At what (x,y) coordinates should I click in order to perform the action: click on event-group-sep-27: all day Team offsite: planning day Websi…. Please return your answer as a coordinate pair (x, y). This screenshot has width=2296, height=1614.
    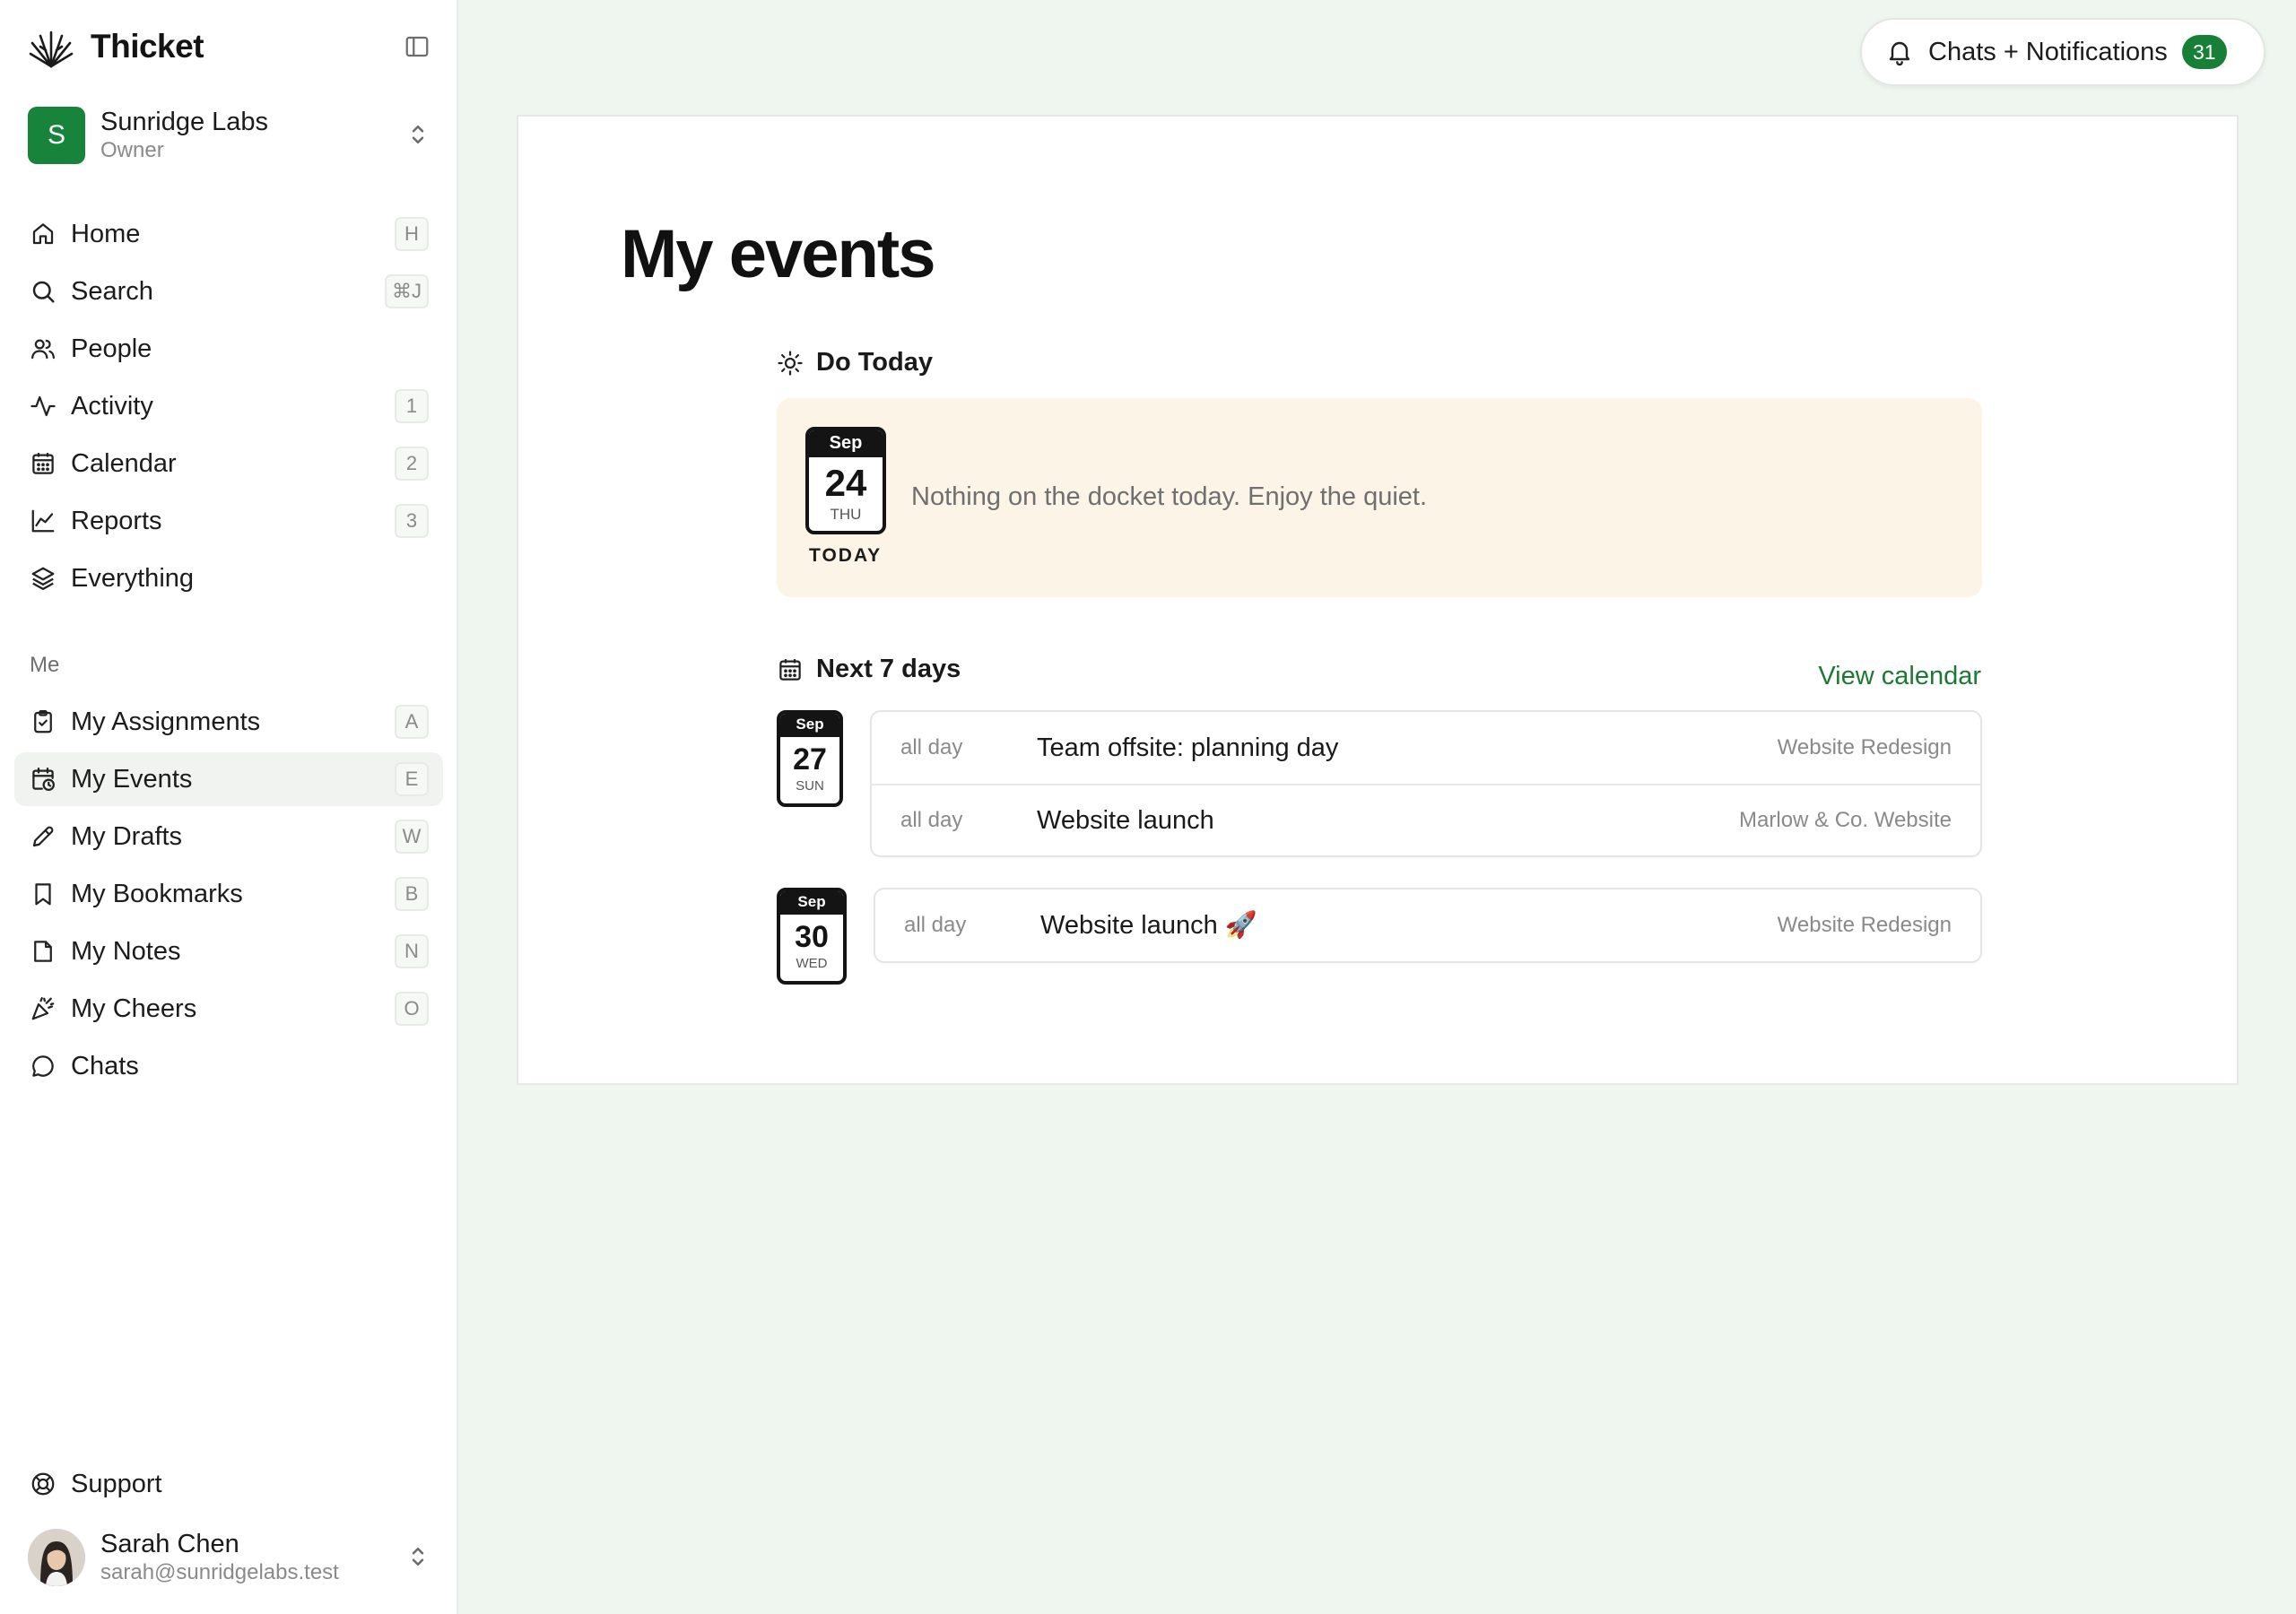
    Looking at the image, I should click on (1426, 783).